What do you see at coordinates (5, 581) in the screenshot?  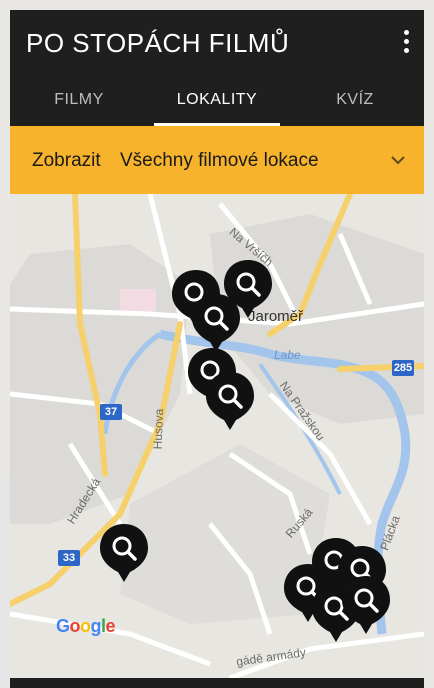 I see `edge-fade` at bounding box center [5, 581].